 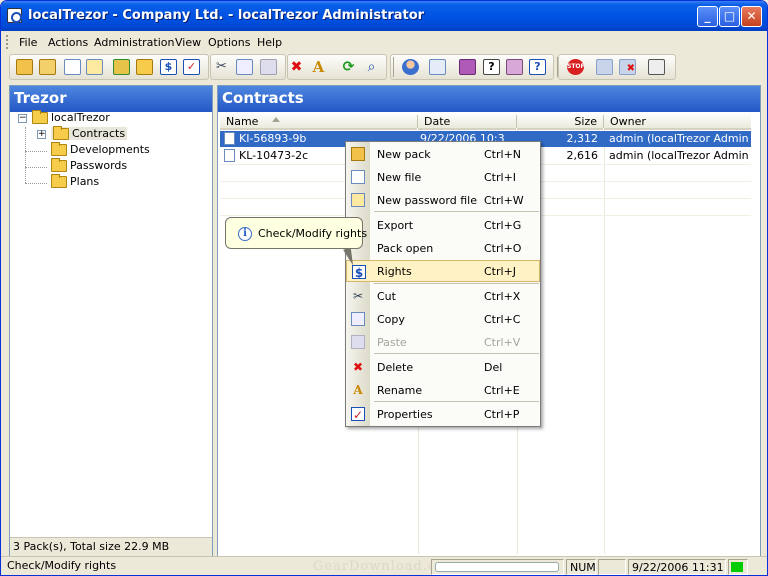 What do you see at coordinates (503, 248) in the screenshot?
I see `menu-item-shortcut: Ctrl+O` at bounding box center [503, 248].